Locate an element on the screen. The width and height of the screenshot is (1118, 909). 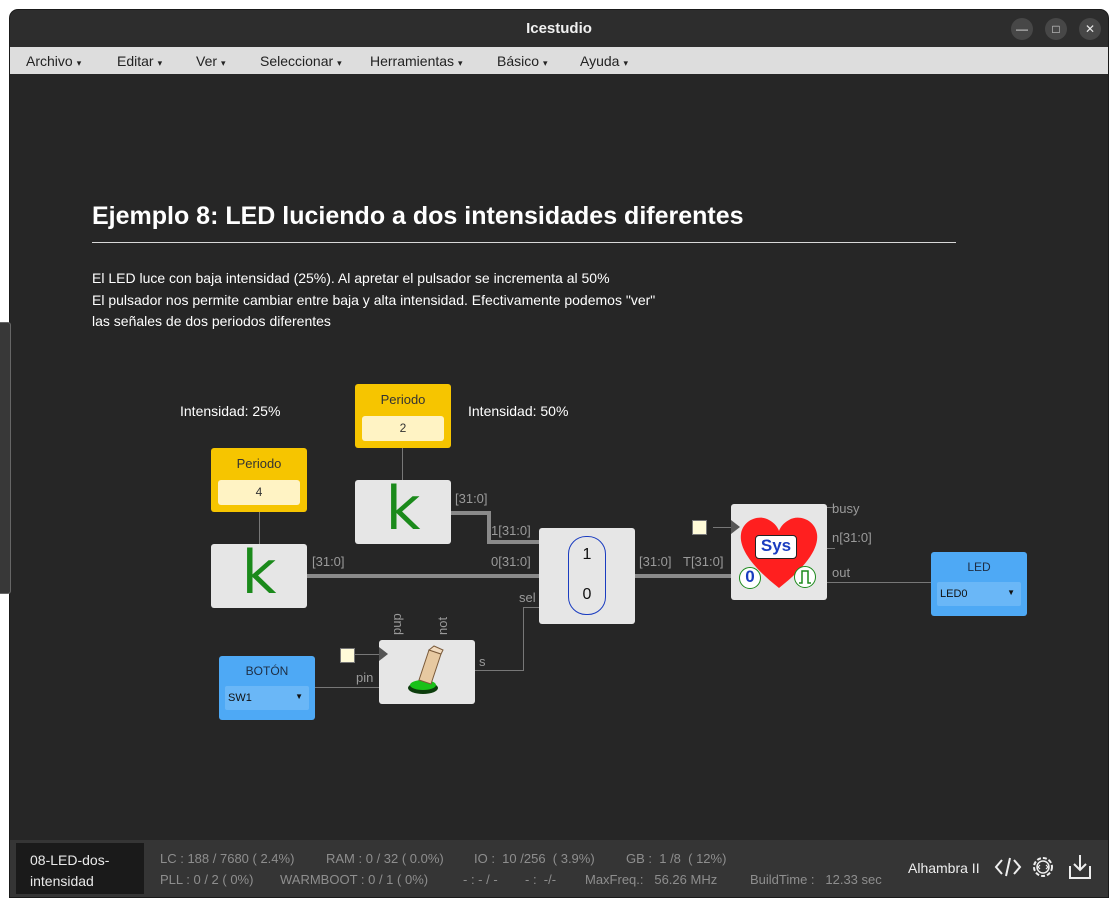
minimize-button: — is located at coordinates (1022, 29).